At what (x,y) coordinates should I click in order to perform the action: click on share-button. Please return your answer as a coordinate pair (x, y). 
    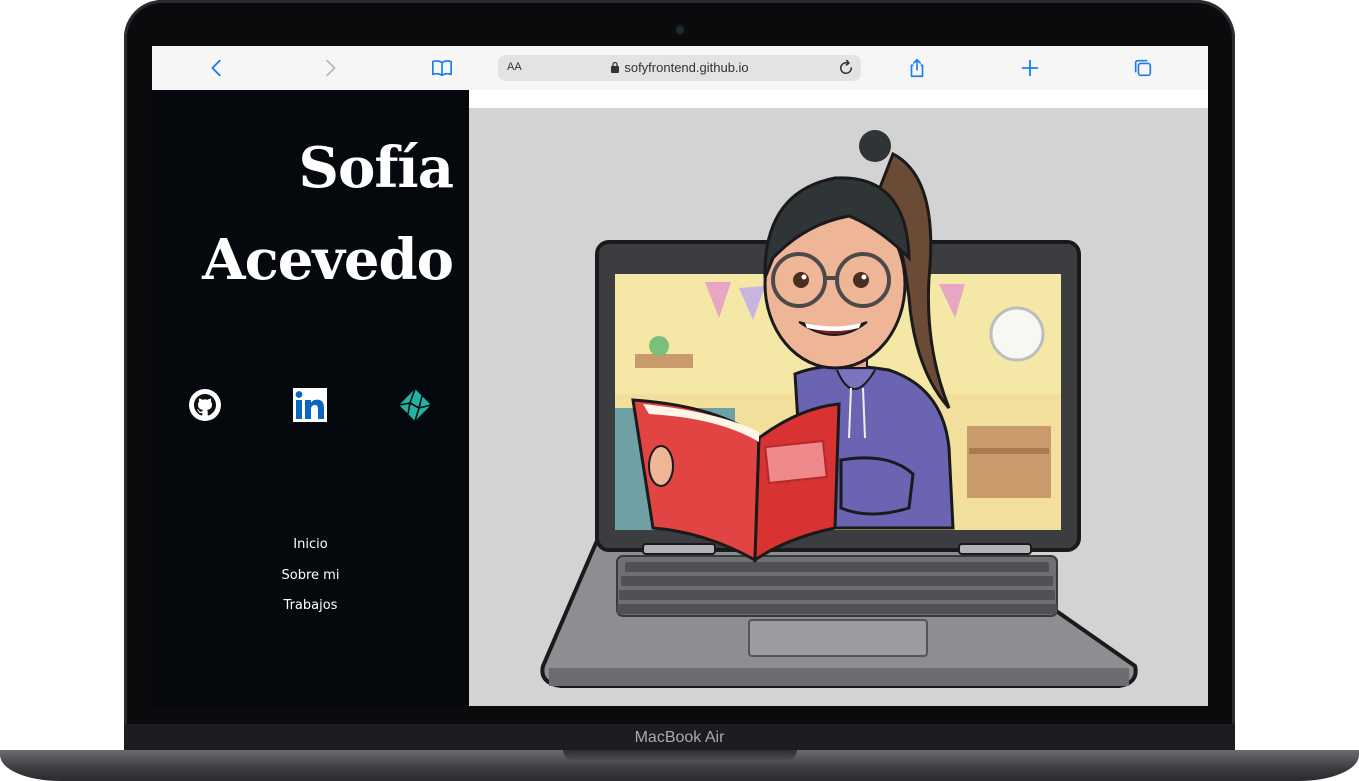
    Looking at the image, I should click on (917, 68).